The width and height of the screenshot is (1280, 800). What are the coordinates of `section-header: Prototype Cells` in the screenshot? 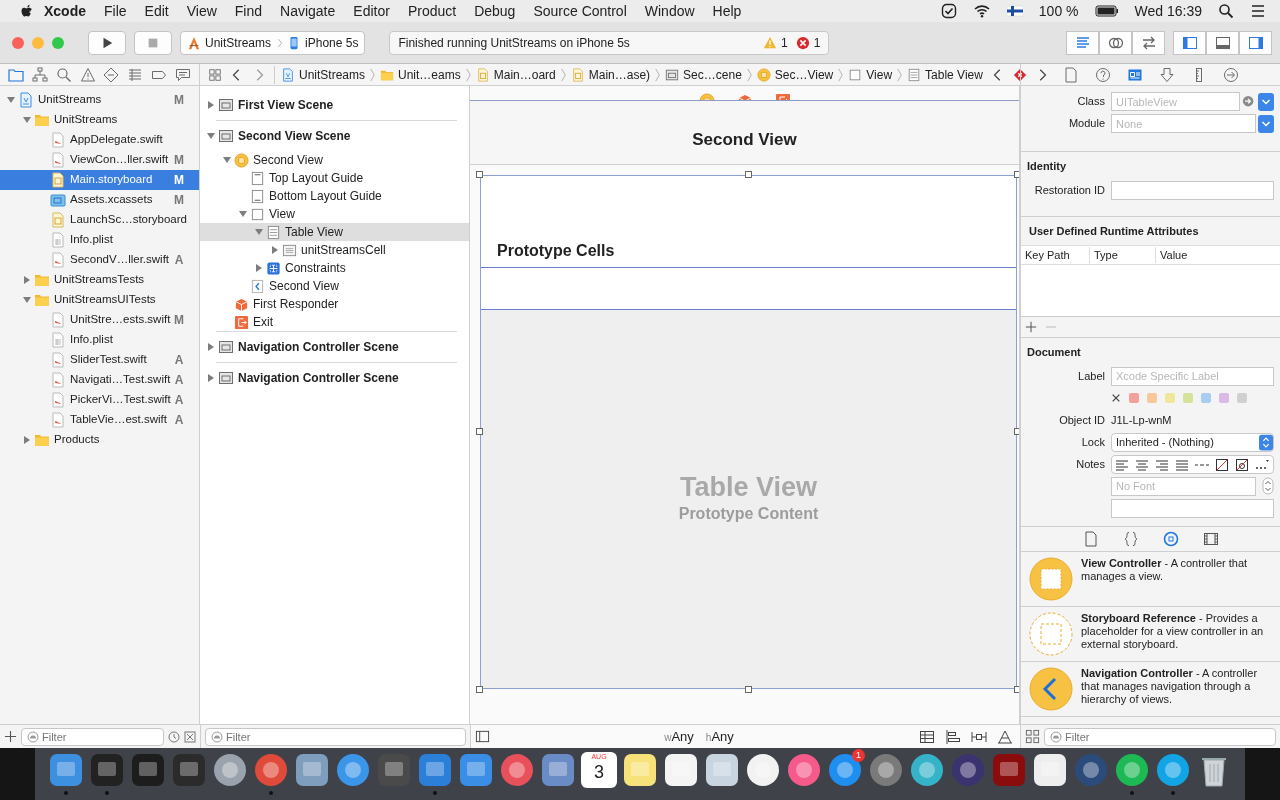 It's located at (556, 251).